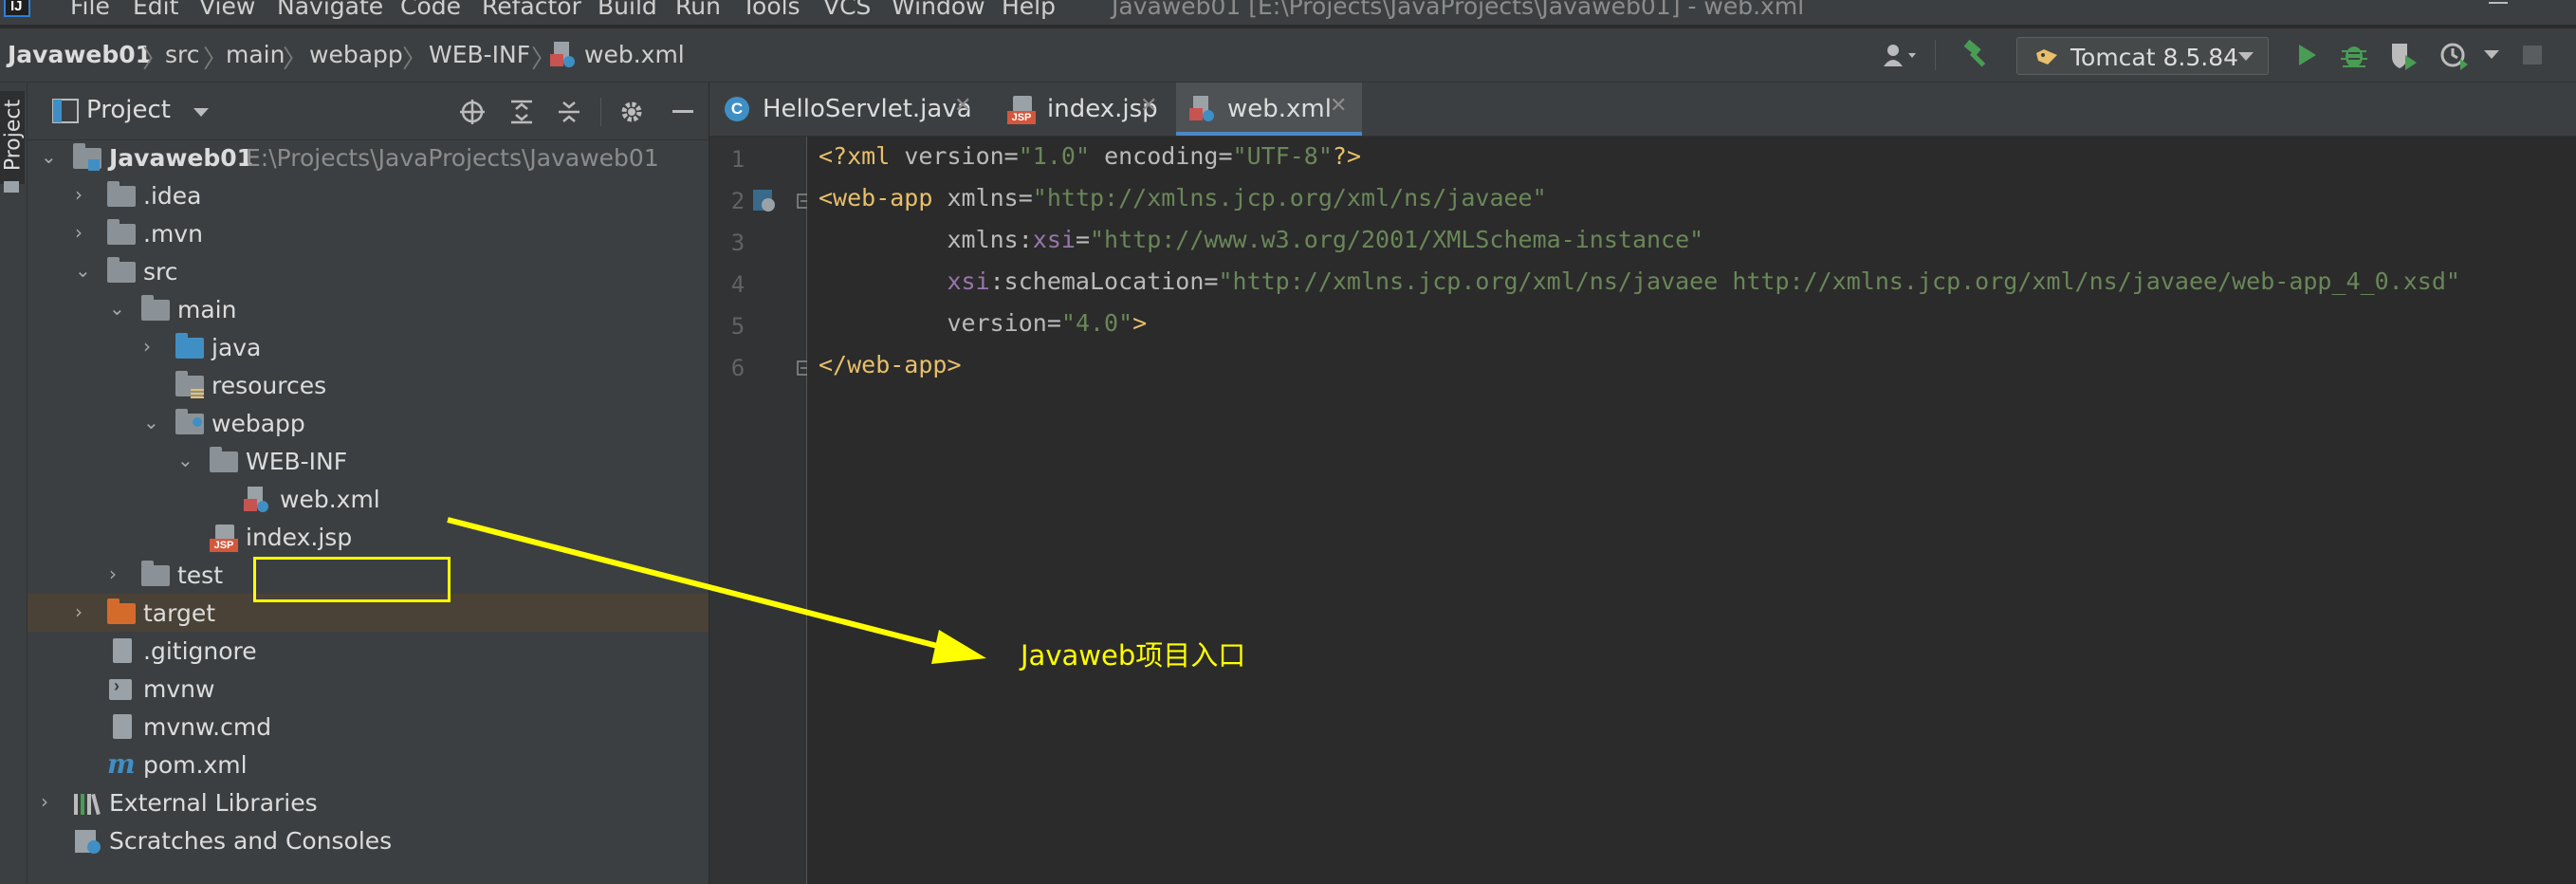 The width and height of the screenshot is (2576, 884). What do you see at coordinates (356, 54) in the screenshot?
I see `breadcrumb-webapp: webapp` at bounding box center [356, 54].